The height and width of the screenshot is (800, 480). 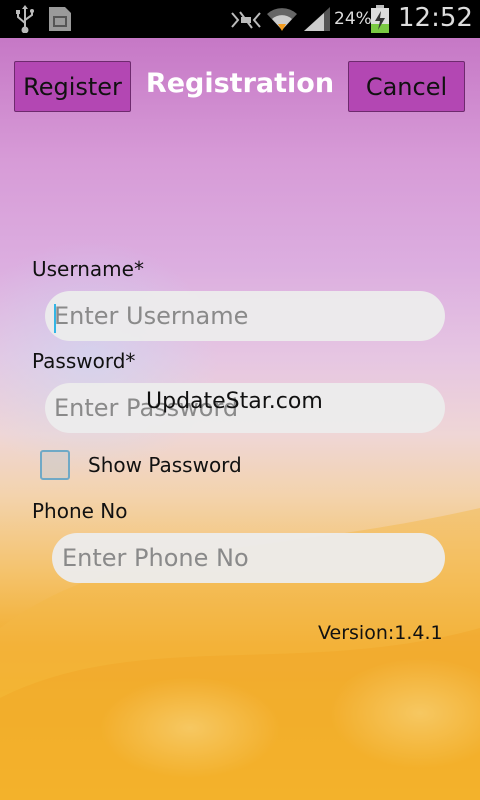 I want to click on phone-input, so click(x=248, y=558).